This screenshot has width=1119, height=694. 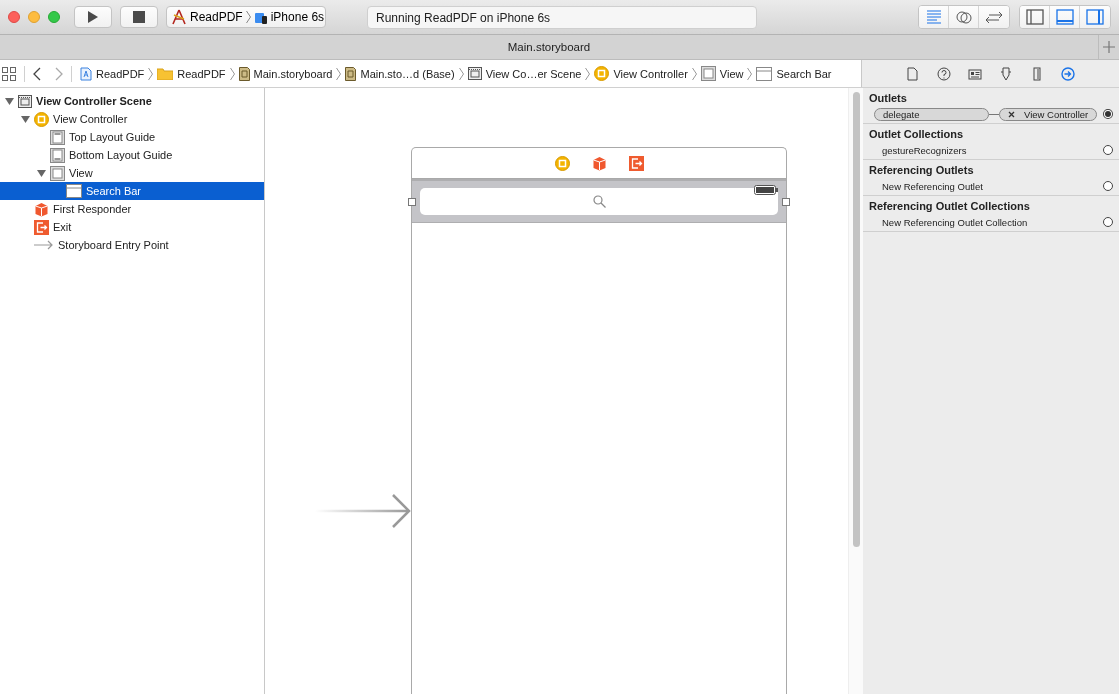 What do you see at coordinates (9, 73) in the screenshot?
I see `related-items-icon` at bounding box center [9, 73].